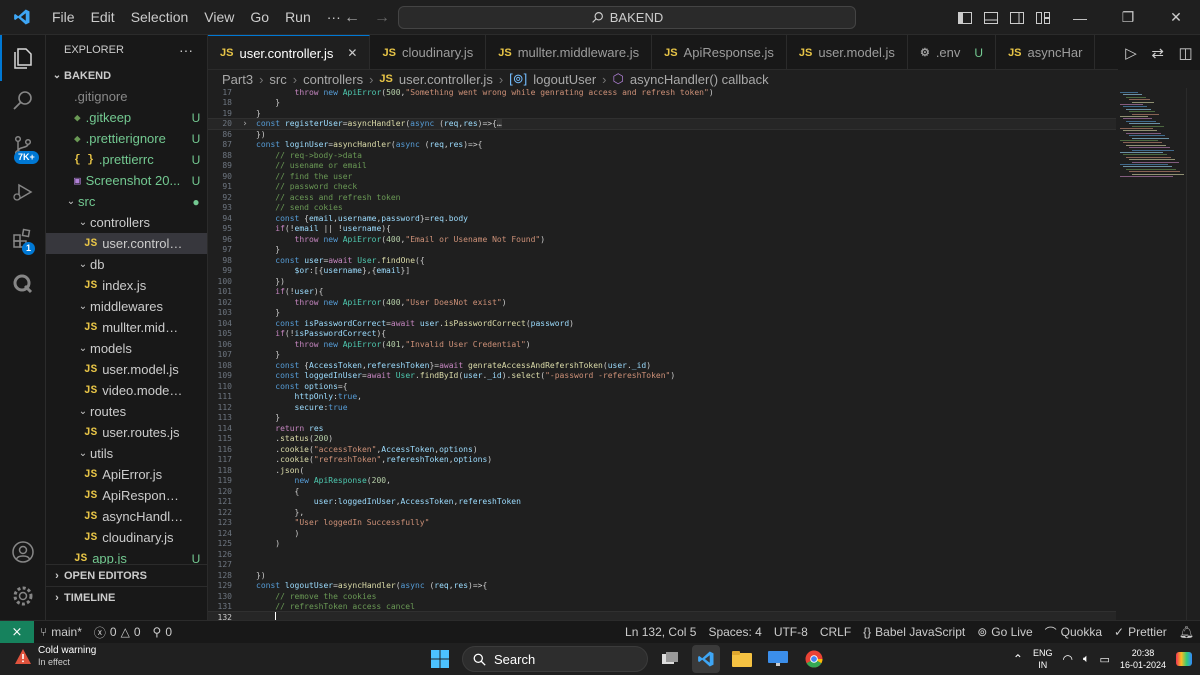 This screenshot has width=1200, height=675. Describe the element at coordinates (662, 229) in the screenshot. I see `code-line: 95 if(!email || !username){` at that location.